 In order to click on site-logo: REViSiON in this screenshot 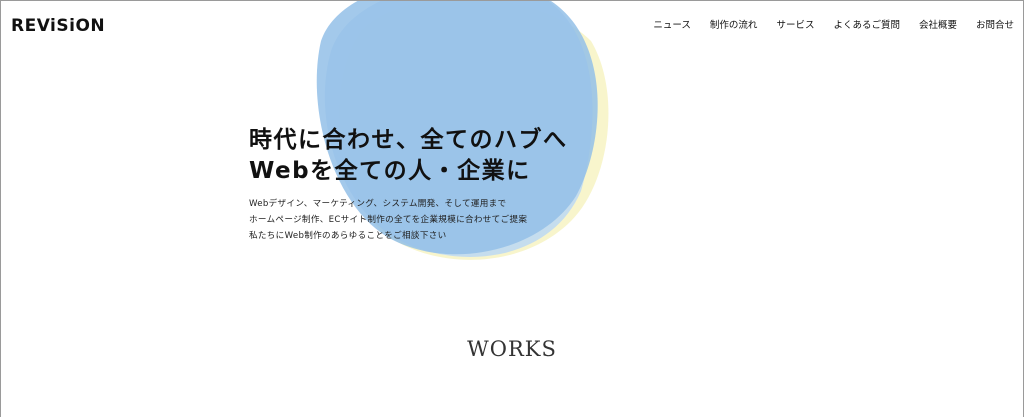, I will do `click(58, 26)`.